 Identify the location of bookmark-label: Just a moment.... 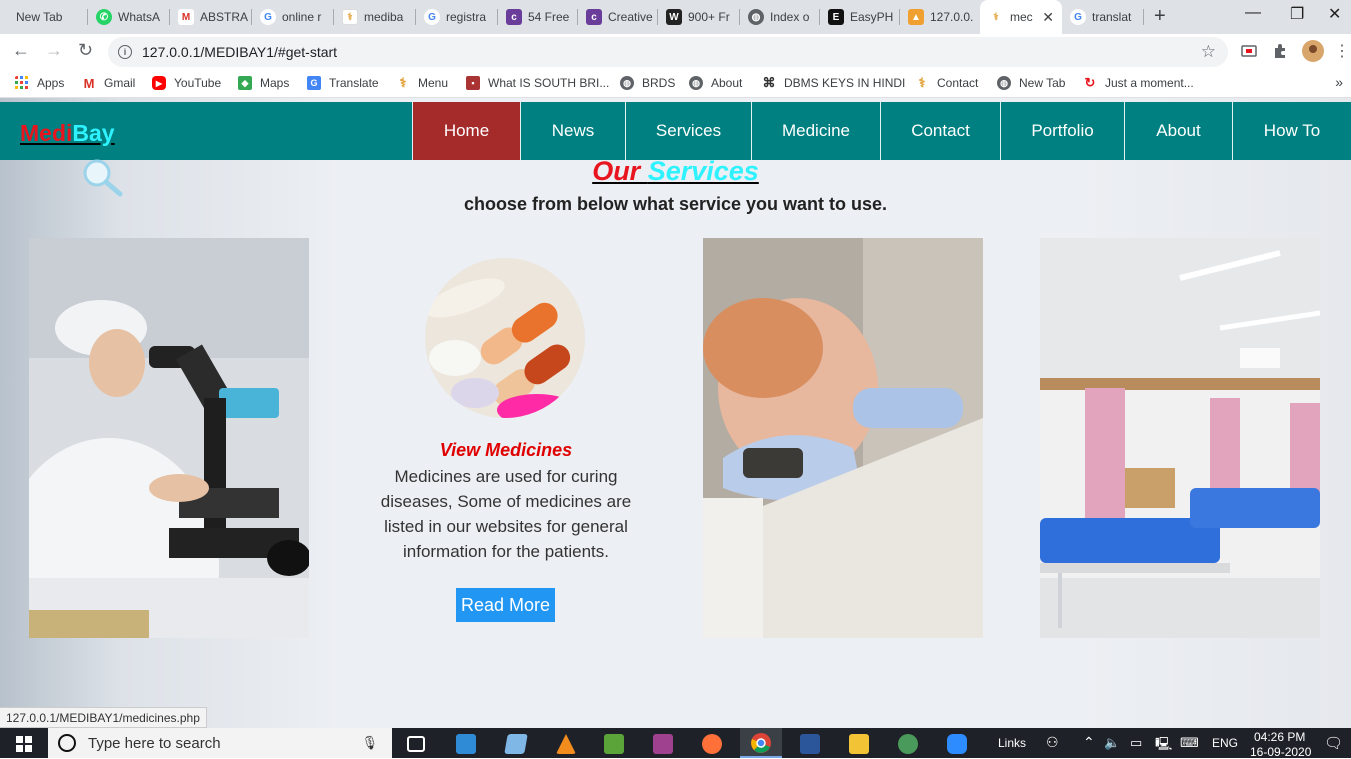
(1149, 83).